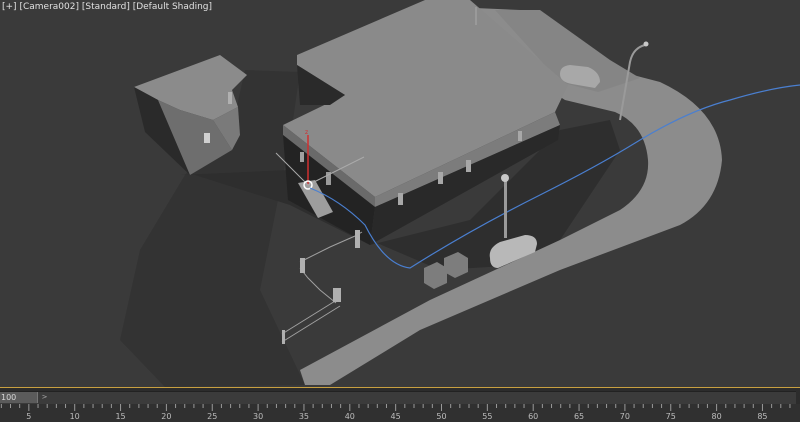 This screenshot has width=800, height=422. What do you see at coordinates (716, 416) in the screenshot?
I see `ruler-tick-label: 80` at bounding box center [716, 416].